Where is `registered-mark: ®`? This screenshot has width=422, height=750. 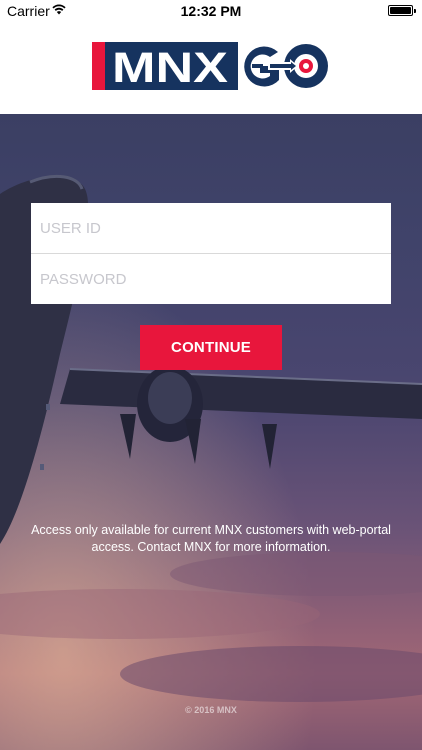
registered-mark: ® is located at coordinates (235, 48).